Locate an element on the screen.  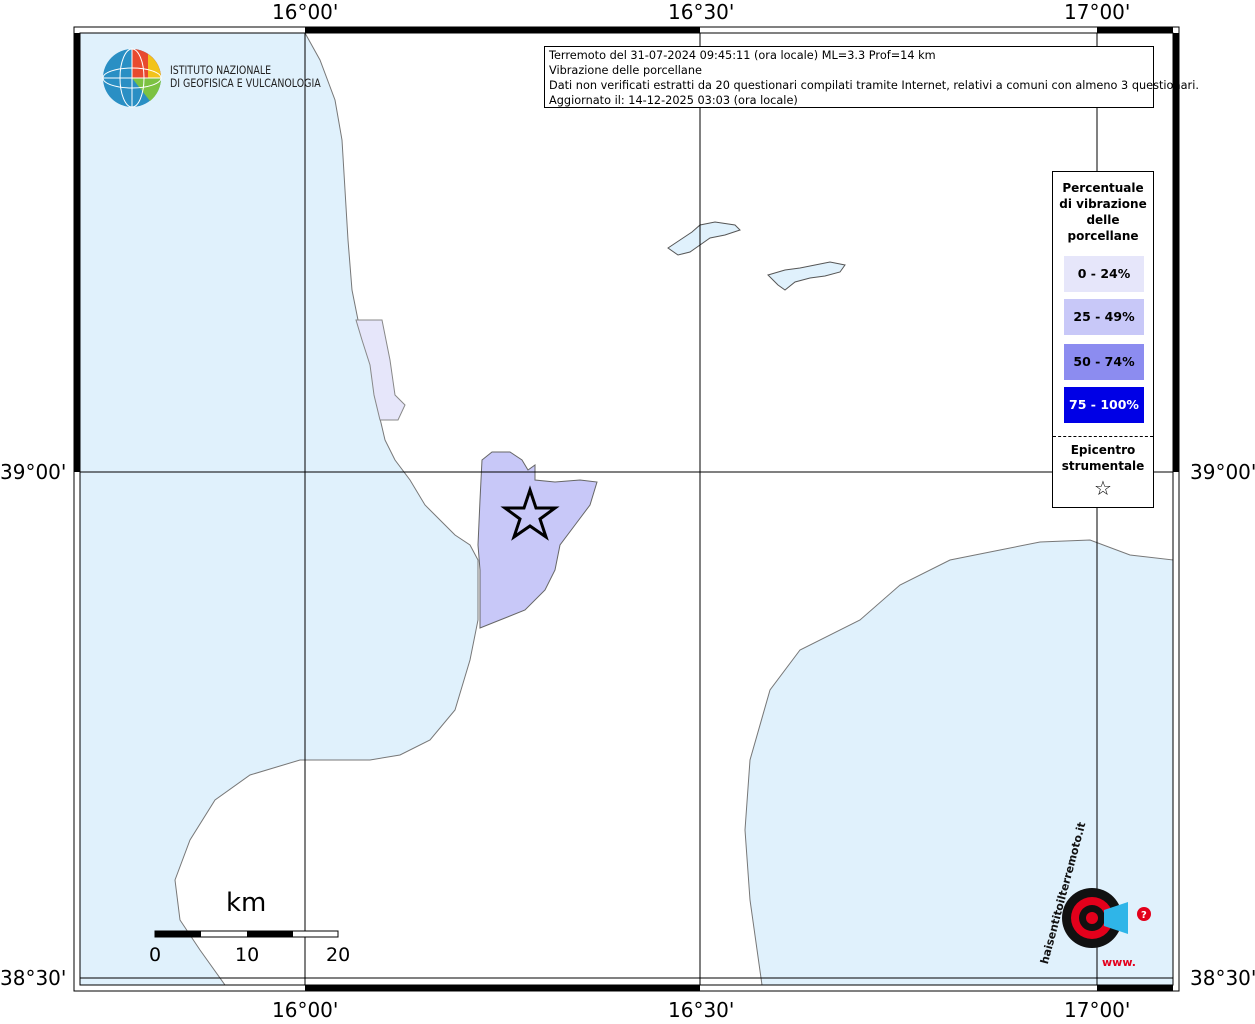
legend-epicenter-line2: strumentale is located at coordinates (1103, 466).